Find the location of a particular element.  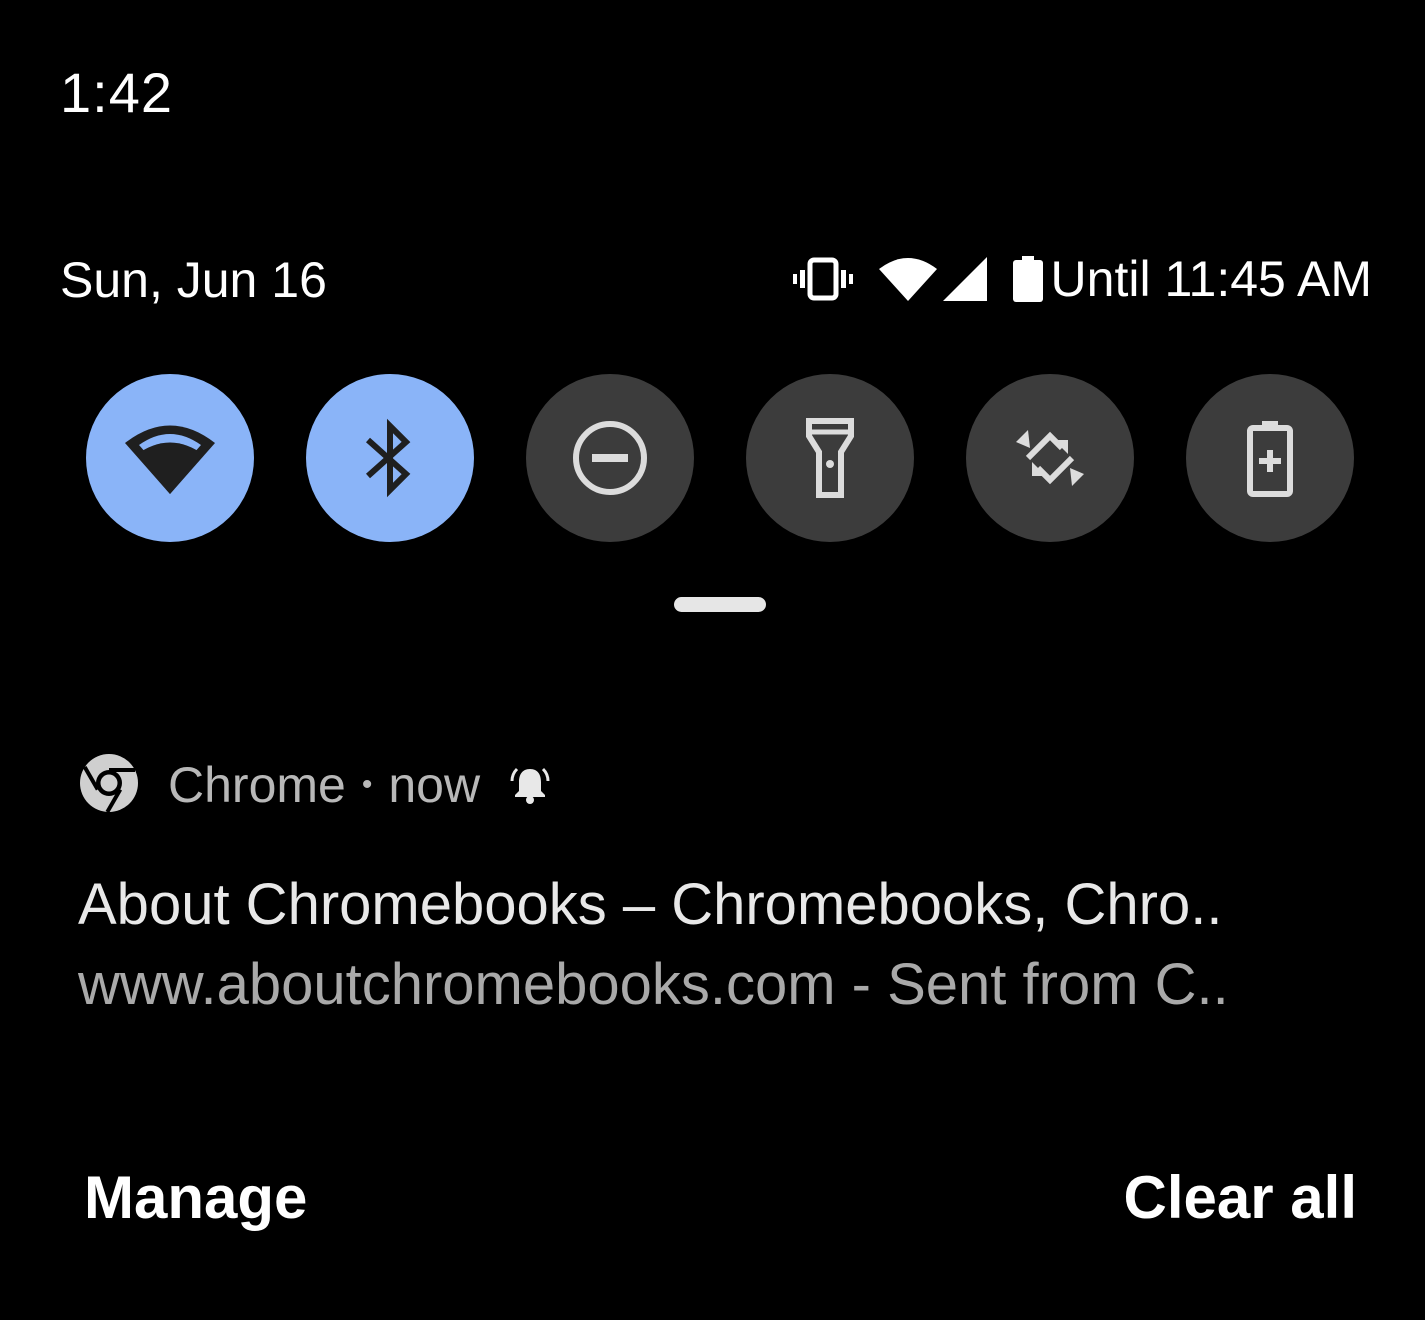

tile-flashlight is located at coordinates (830, 458).